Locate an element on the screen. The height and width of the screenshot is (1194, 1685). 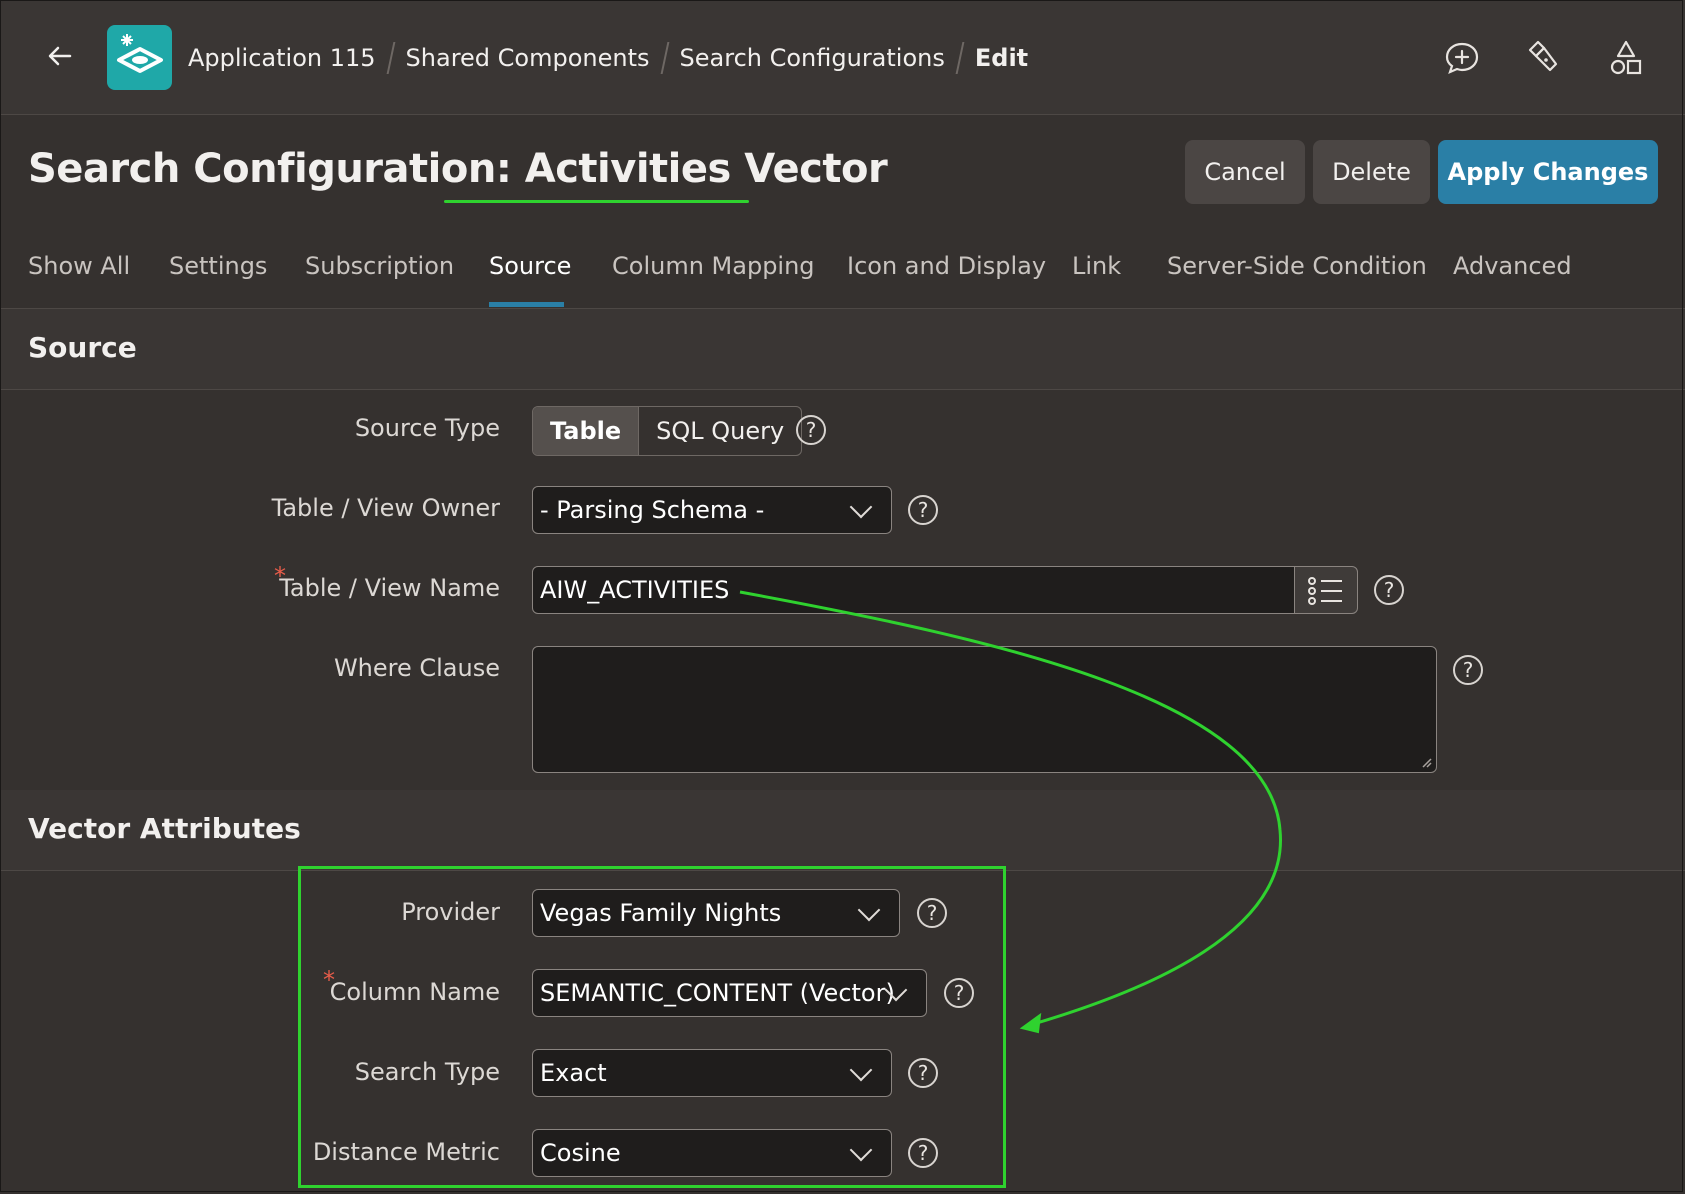
source-section-title: Source is located at coordinates (82, 347).